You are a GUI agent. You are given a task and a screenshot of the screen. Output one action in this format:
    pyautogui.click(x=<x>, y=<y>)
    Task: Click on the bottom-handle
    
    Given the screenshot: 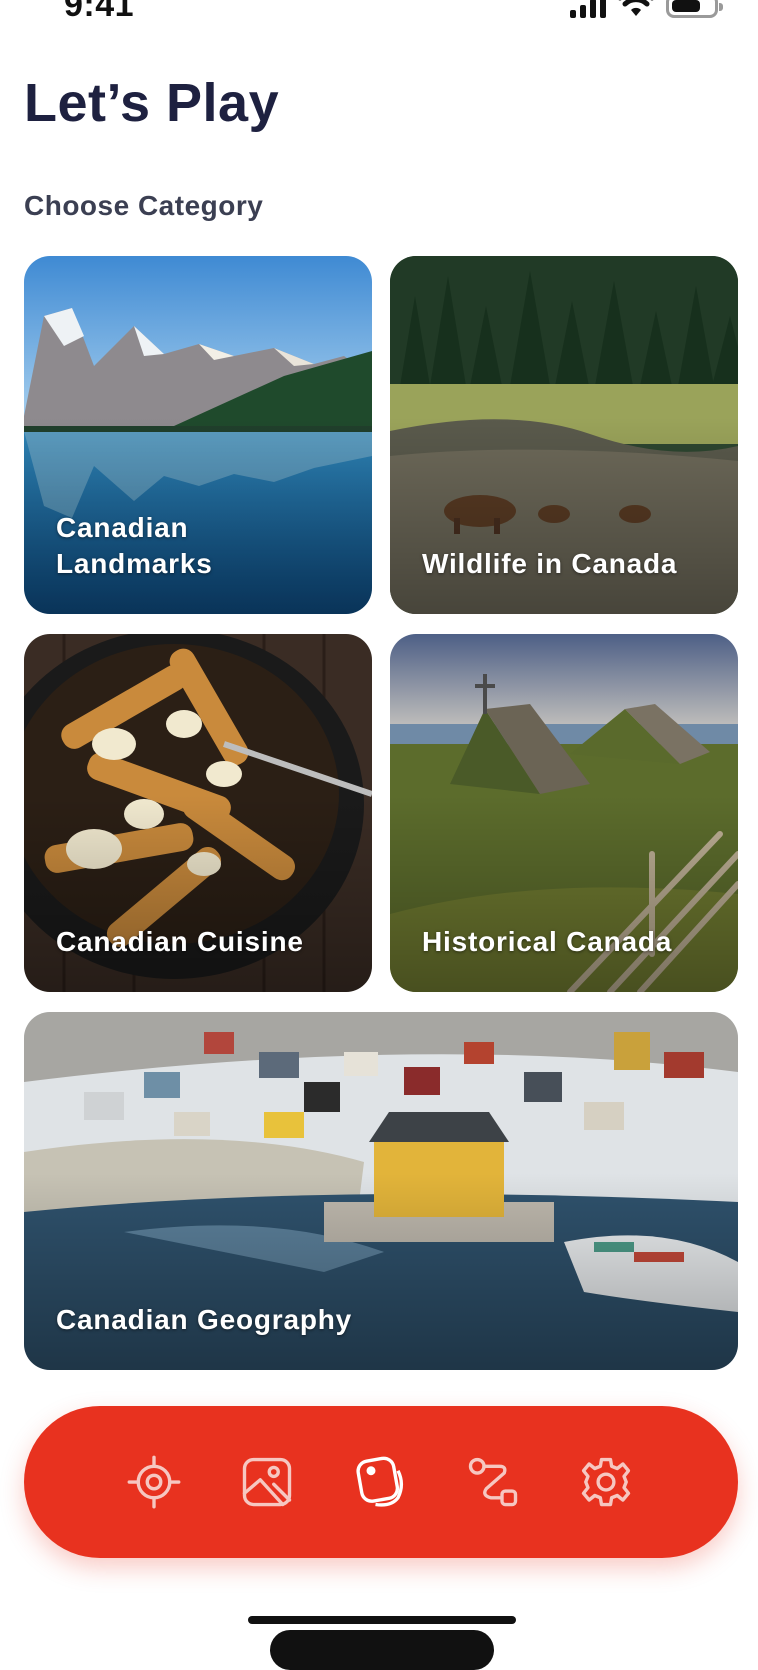 What is the action you would take?
    pyautogui.click(x=382, y=1650)
    